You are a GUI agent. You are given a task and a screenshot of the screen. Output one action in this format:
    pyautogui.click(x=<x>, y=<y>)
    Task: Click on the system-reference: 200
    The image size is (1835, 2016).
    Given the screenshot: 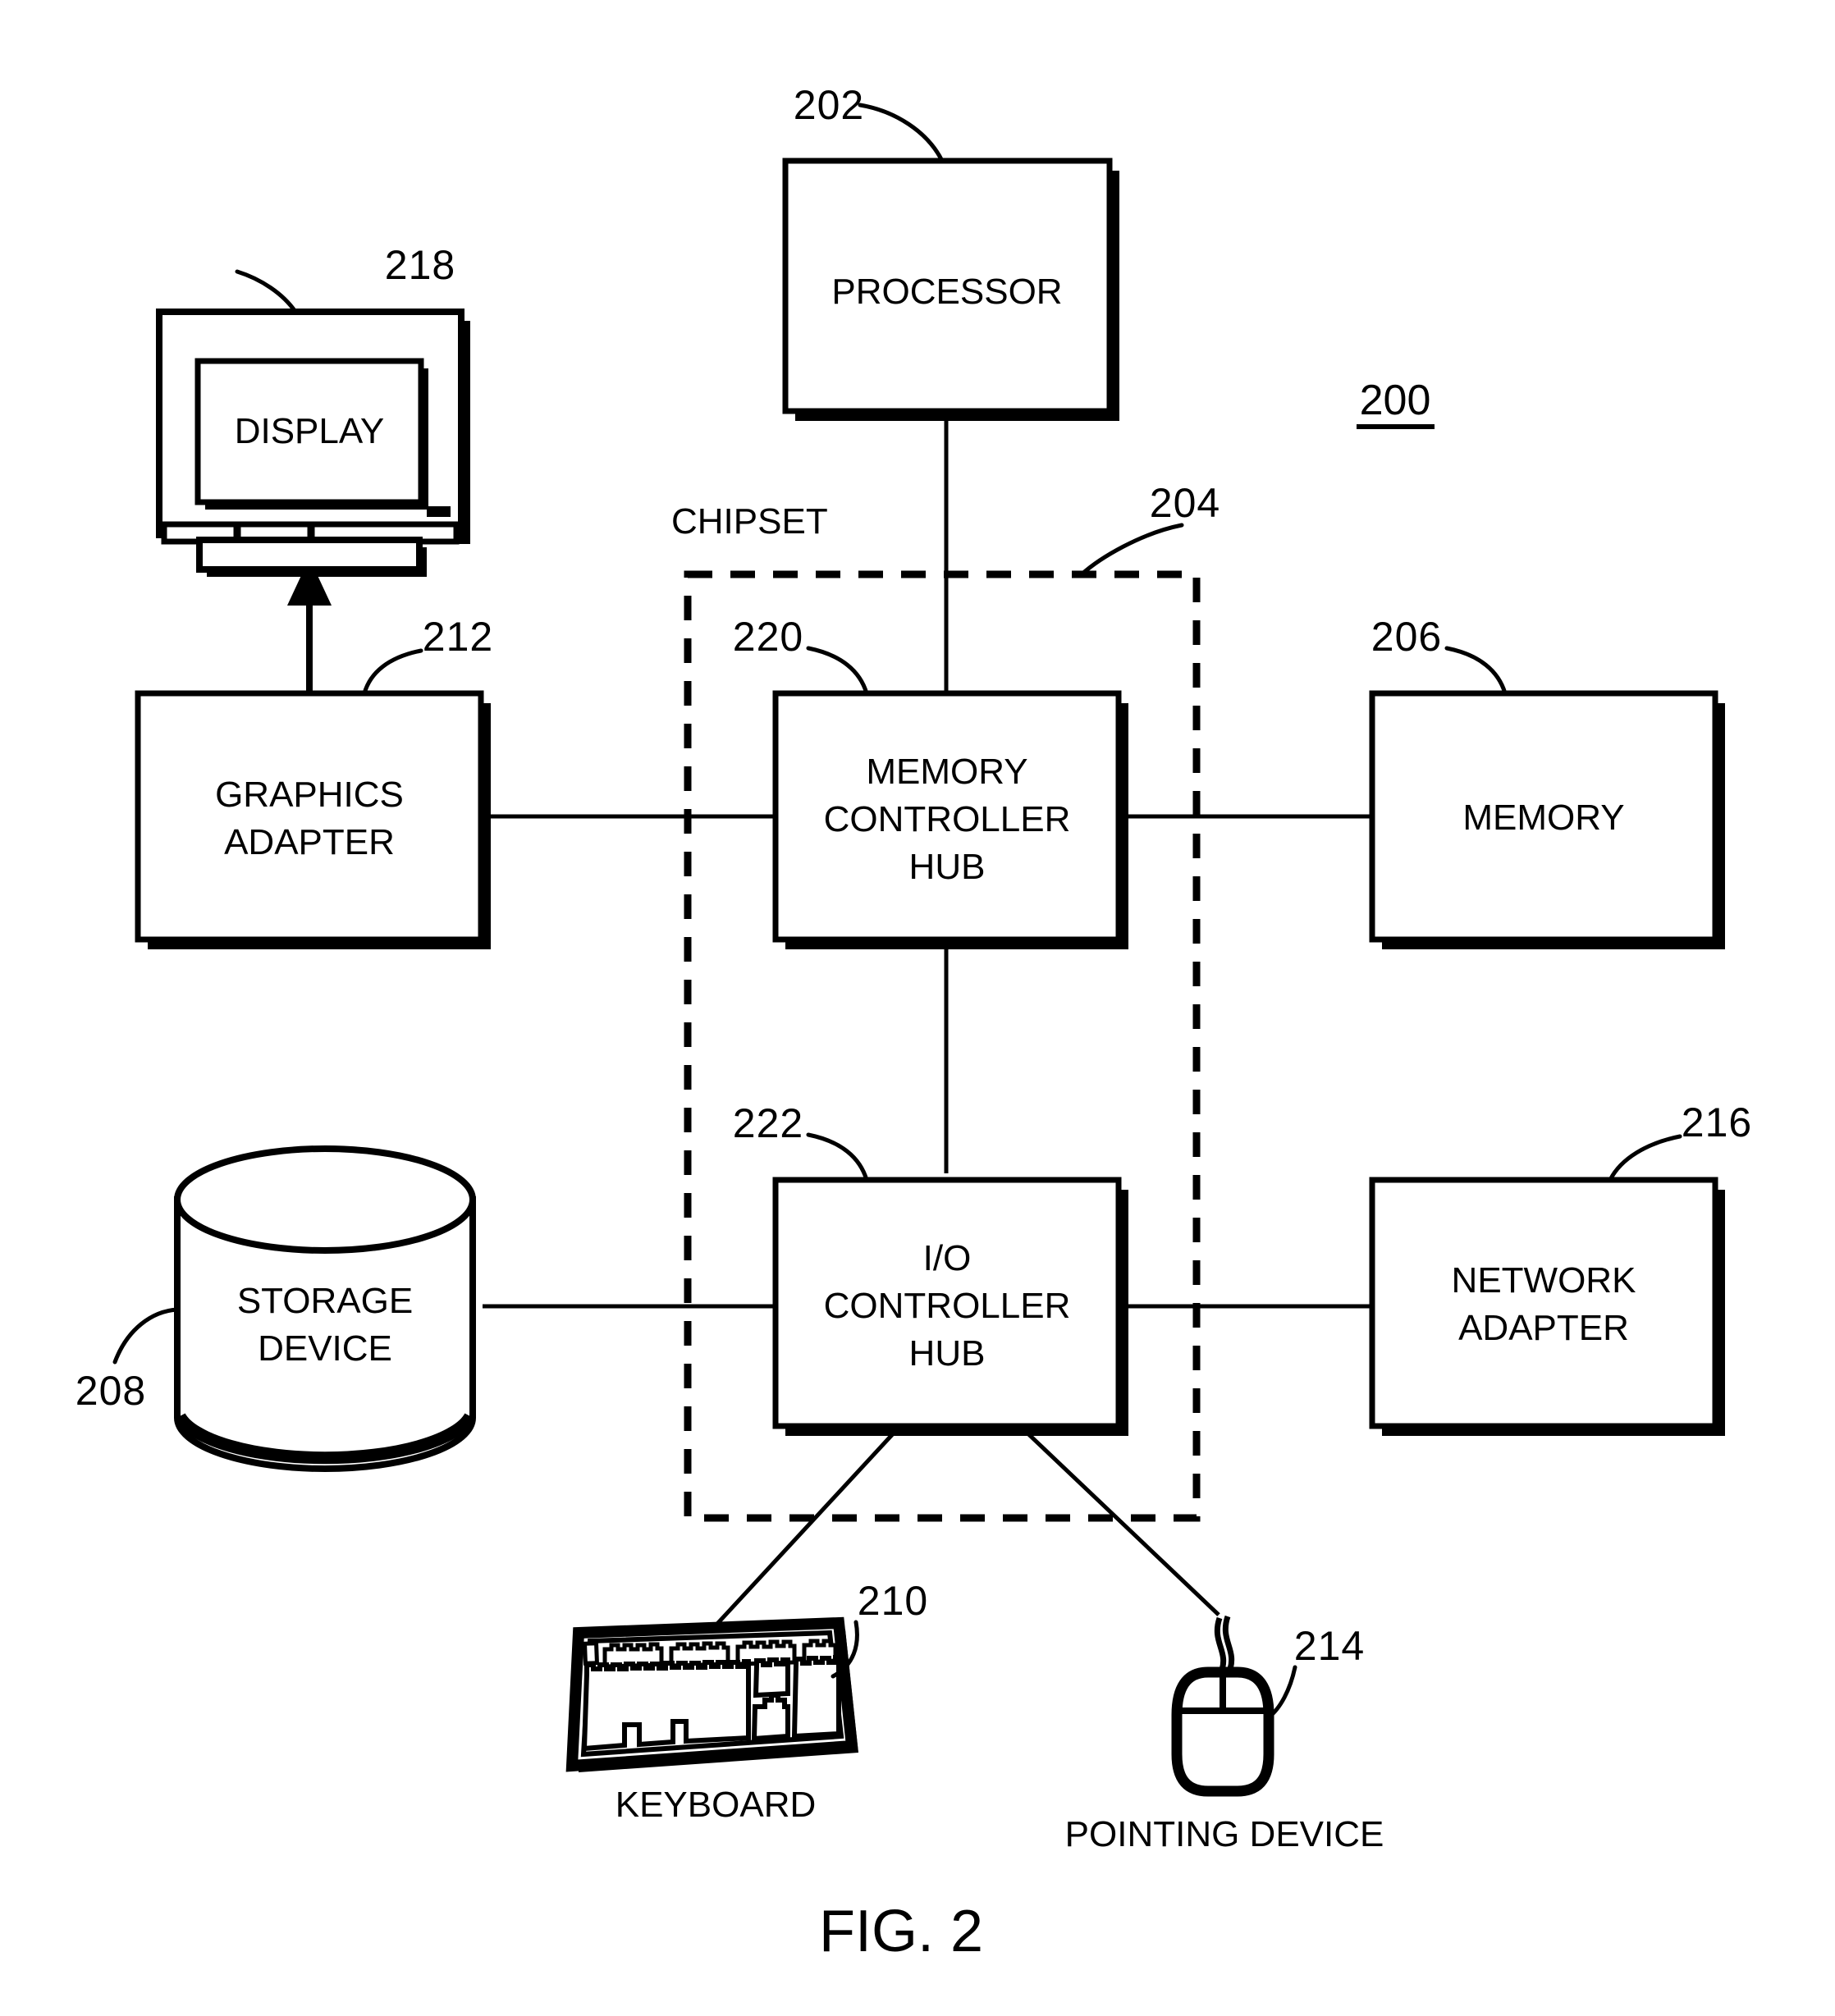 What is the action you would take?
    pyautogui.click(x=1396, y=403)
    